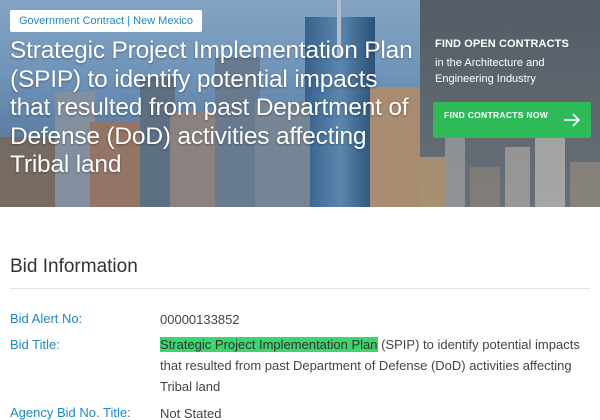  I want to click on arrow-right-icon, so click(572, 120).